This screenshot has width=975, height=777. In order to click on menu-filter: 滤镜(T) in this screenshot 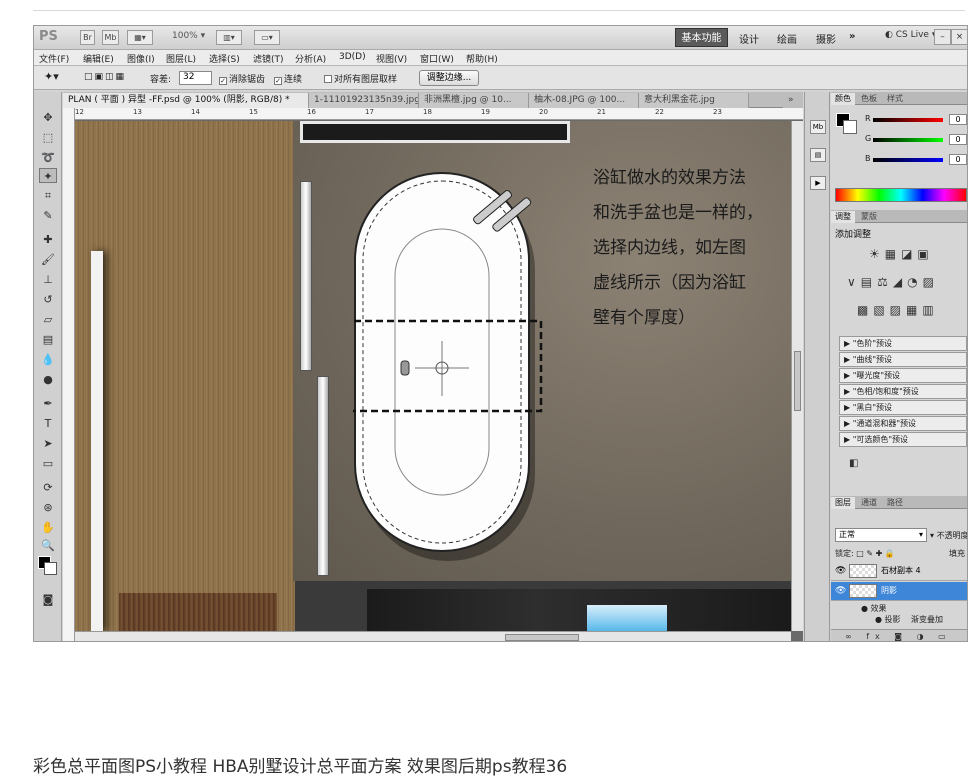, I will do `click(268, 58)`.